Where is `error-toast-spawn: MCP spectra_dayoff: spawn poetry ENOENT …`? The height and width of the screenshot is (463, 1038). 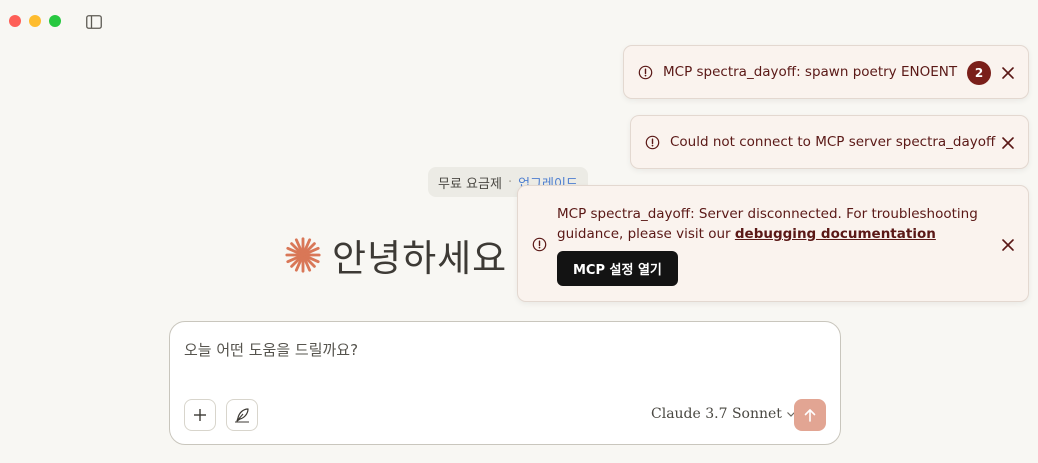
error-toast-spawn: MCP spectra_dayoff: spawn poetry ENOENT … is located at coordinates (826, 72).